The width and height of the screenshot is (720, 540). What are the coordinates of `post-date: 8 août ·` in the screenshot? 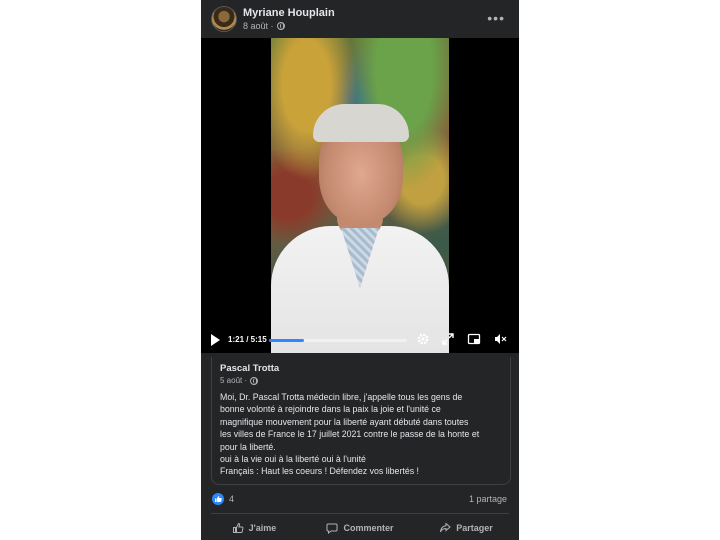 It's located at (258, 26).